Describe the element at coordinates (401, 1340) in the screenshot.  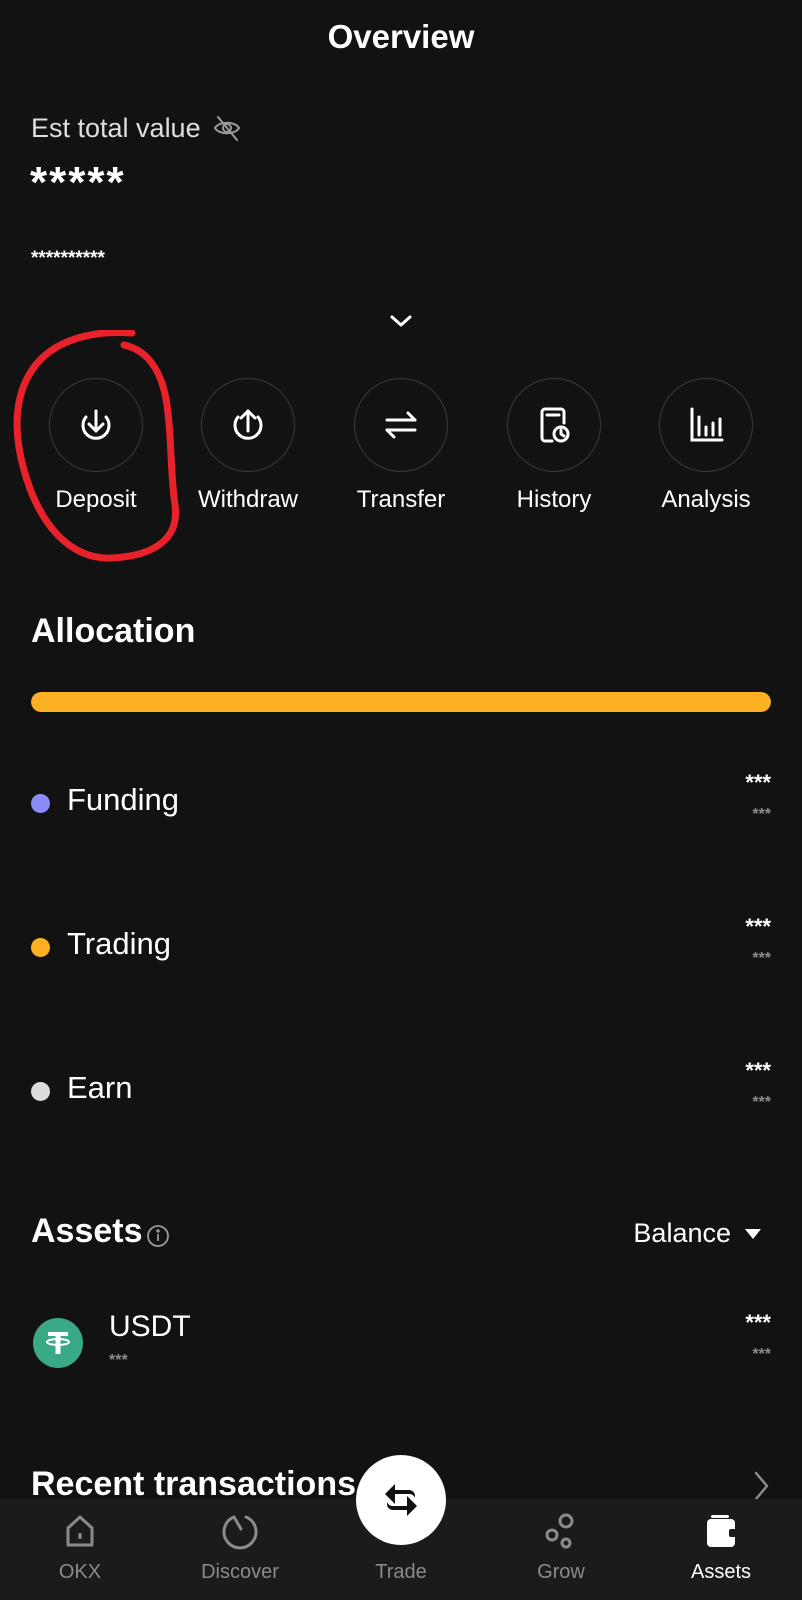
I see `asset-row-usdt: USDT *** *** ***` at that location.